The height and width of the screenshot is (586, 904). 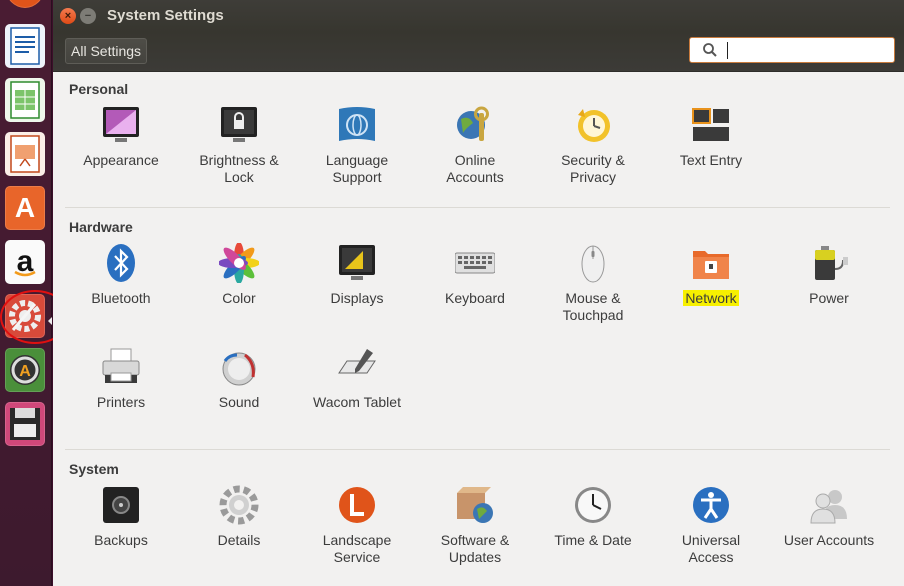 I want to click on item-label: Language Support, so click(x=357, y=168).